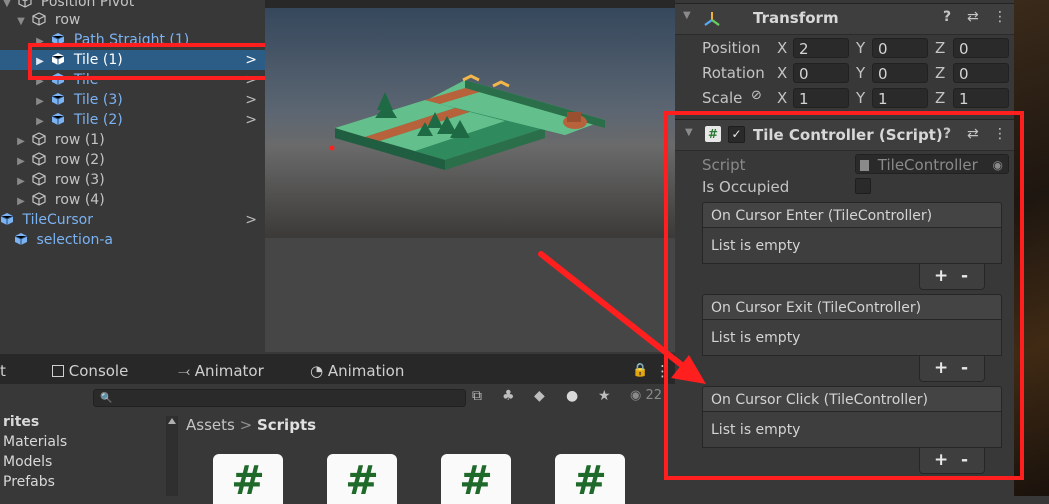  Describe the element at coordinates (572, 396) in the screenshot. I see `warning-icon: ●` at that location.